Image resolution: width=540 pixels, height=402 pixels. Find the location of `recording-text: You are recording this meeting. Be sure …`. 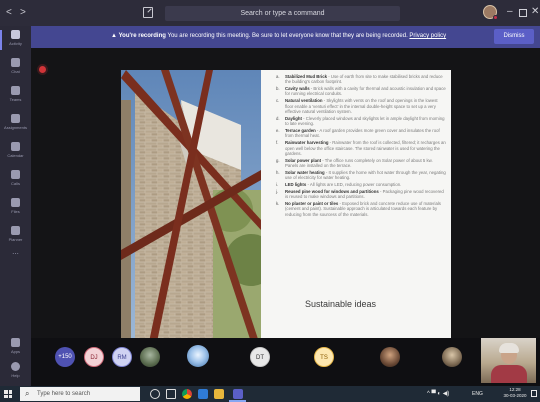

recording-text: You are recording this meeting. Be sure … is located at coordinates (287, 36).